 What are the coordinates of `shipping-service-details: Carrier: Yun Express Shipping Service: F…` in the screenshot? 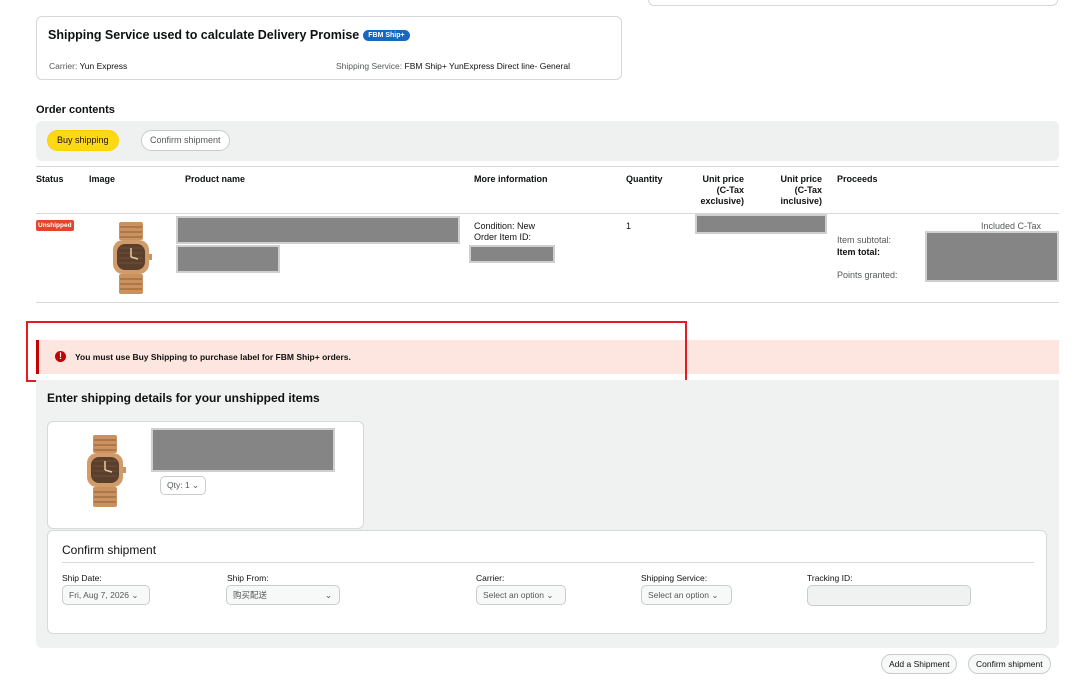 It's located at (329, 66).